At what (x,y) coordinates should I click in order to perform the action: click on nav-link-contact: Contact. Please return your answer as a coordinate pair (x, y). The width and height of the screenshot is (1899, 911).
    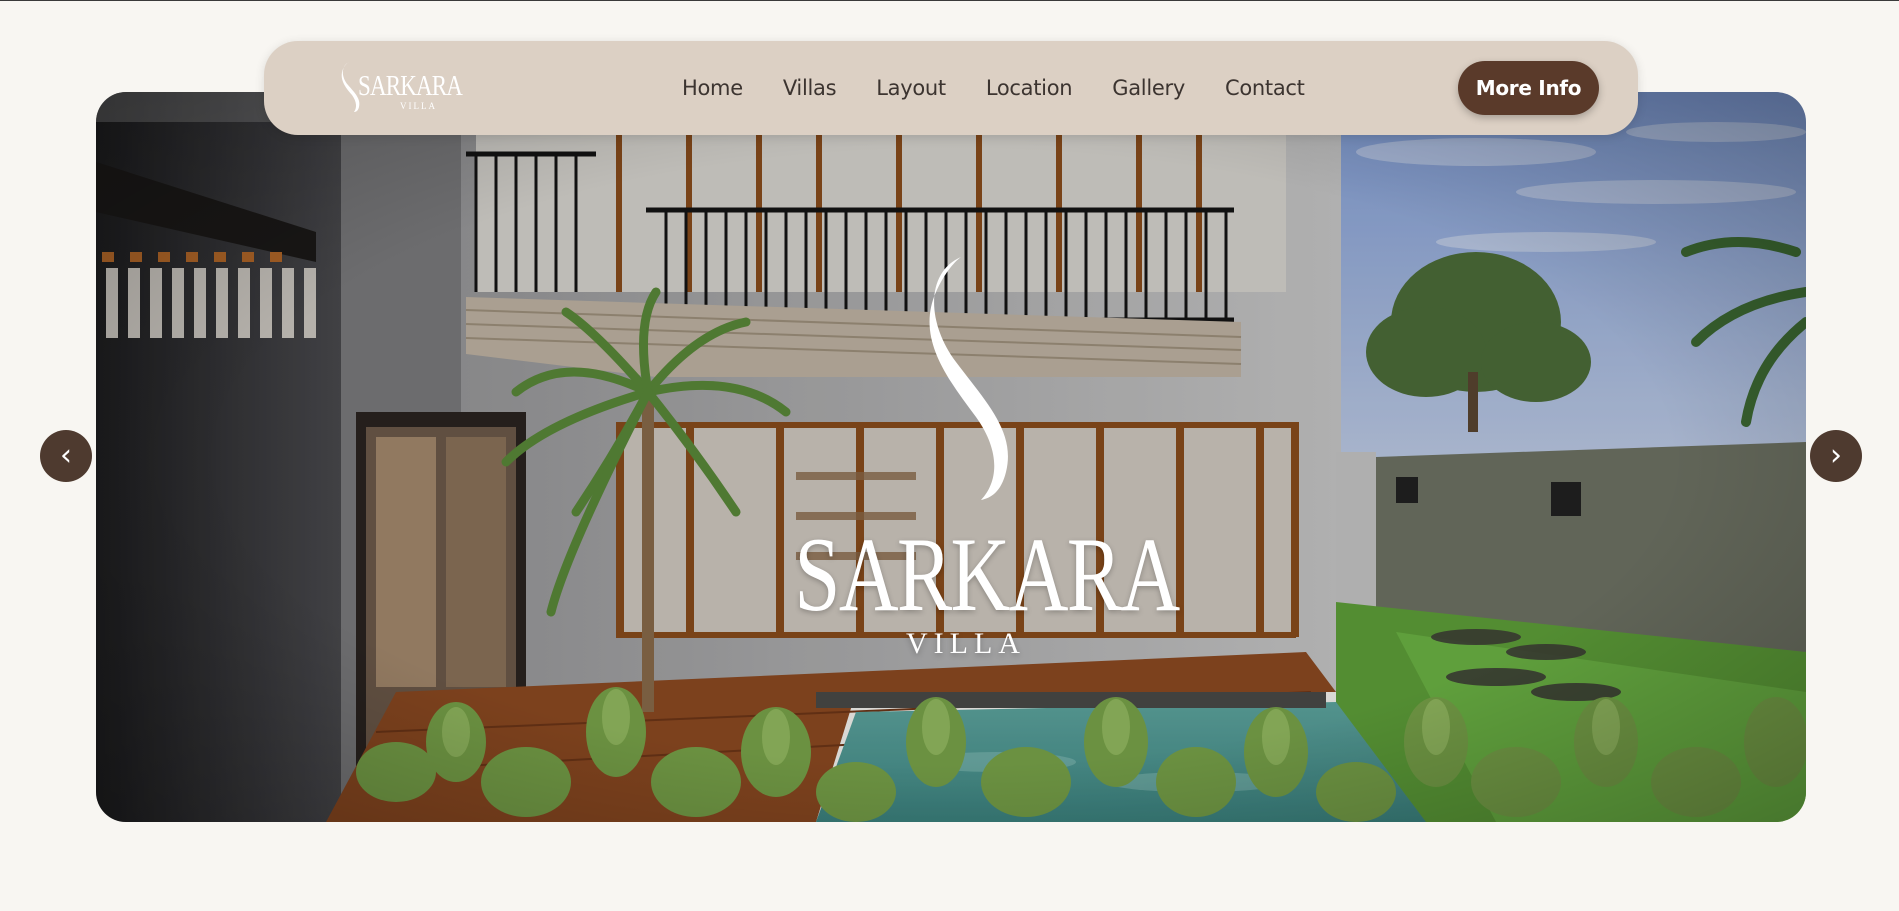
    Looking at the image, I should click on (1265, 88).